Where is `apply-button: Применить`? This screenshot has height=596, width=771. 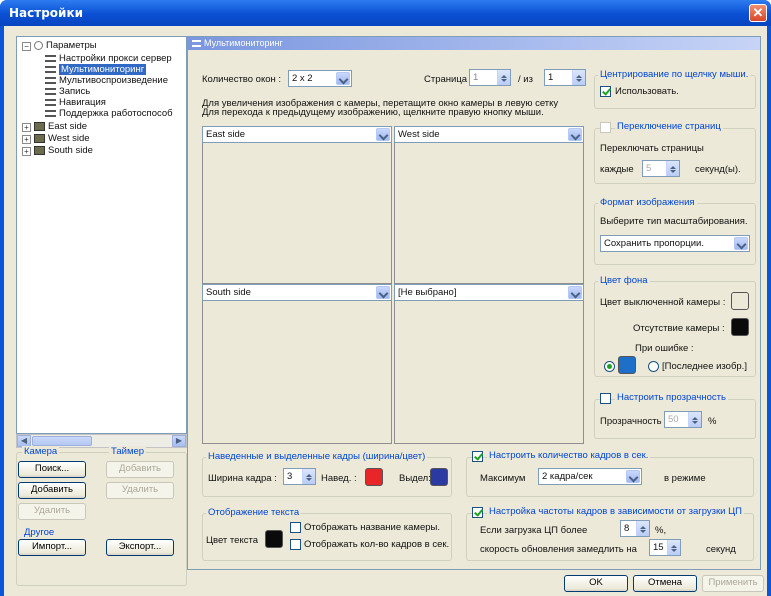 apply-button: Применить is located at coordinates (733, 583).